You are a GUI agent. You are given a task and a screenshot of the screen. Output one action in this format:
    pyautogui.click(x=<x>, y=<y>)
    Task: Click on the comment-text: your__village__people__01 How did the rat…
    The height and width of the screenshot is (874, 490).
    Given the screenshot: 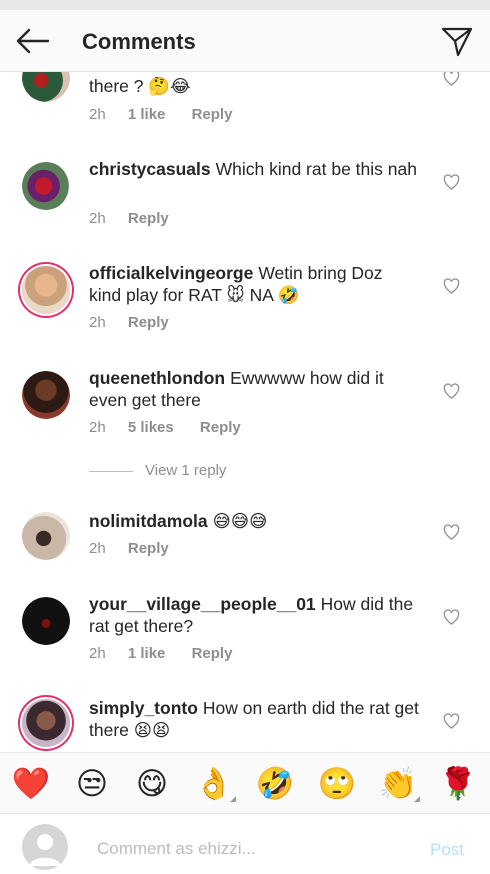 What is the action you would take?
    pyautogui.click(x=254, y=615)
    